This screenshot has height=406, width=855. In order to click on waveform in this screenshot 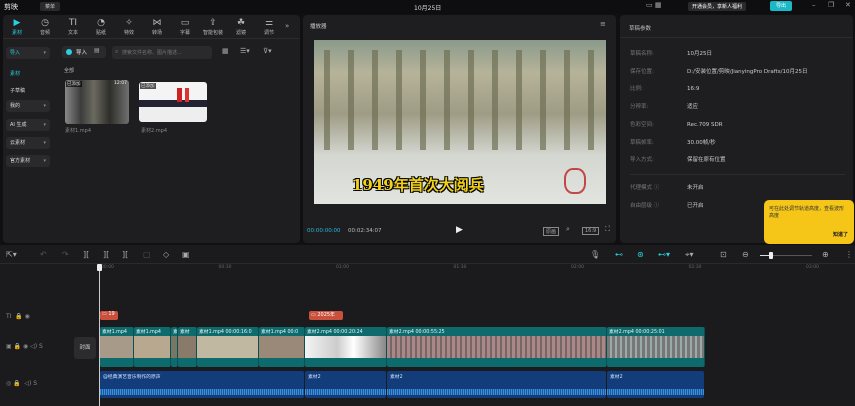, I will do `click(496, 392)`.